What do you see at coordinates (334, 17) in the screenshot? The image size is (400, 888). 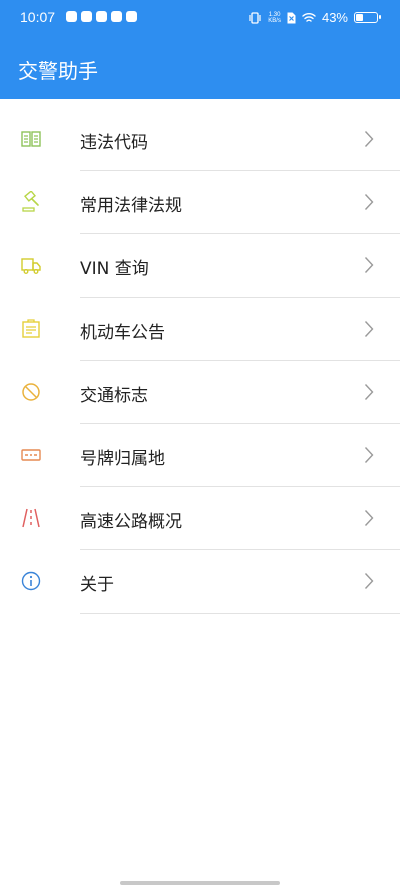 I see `battery-percent: 43%` at bounding box center [334, 17].